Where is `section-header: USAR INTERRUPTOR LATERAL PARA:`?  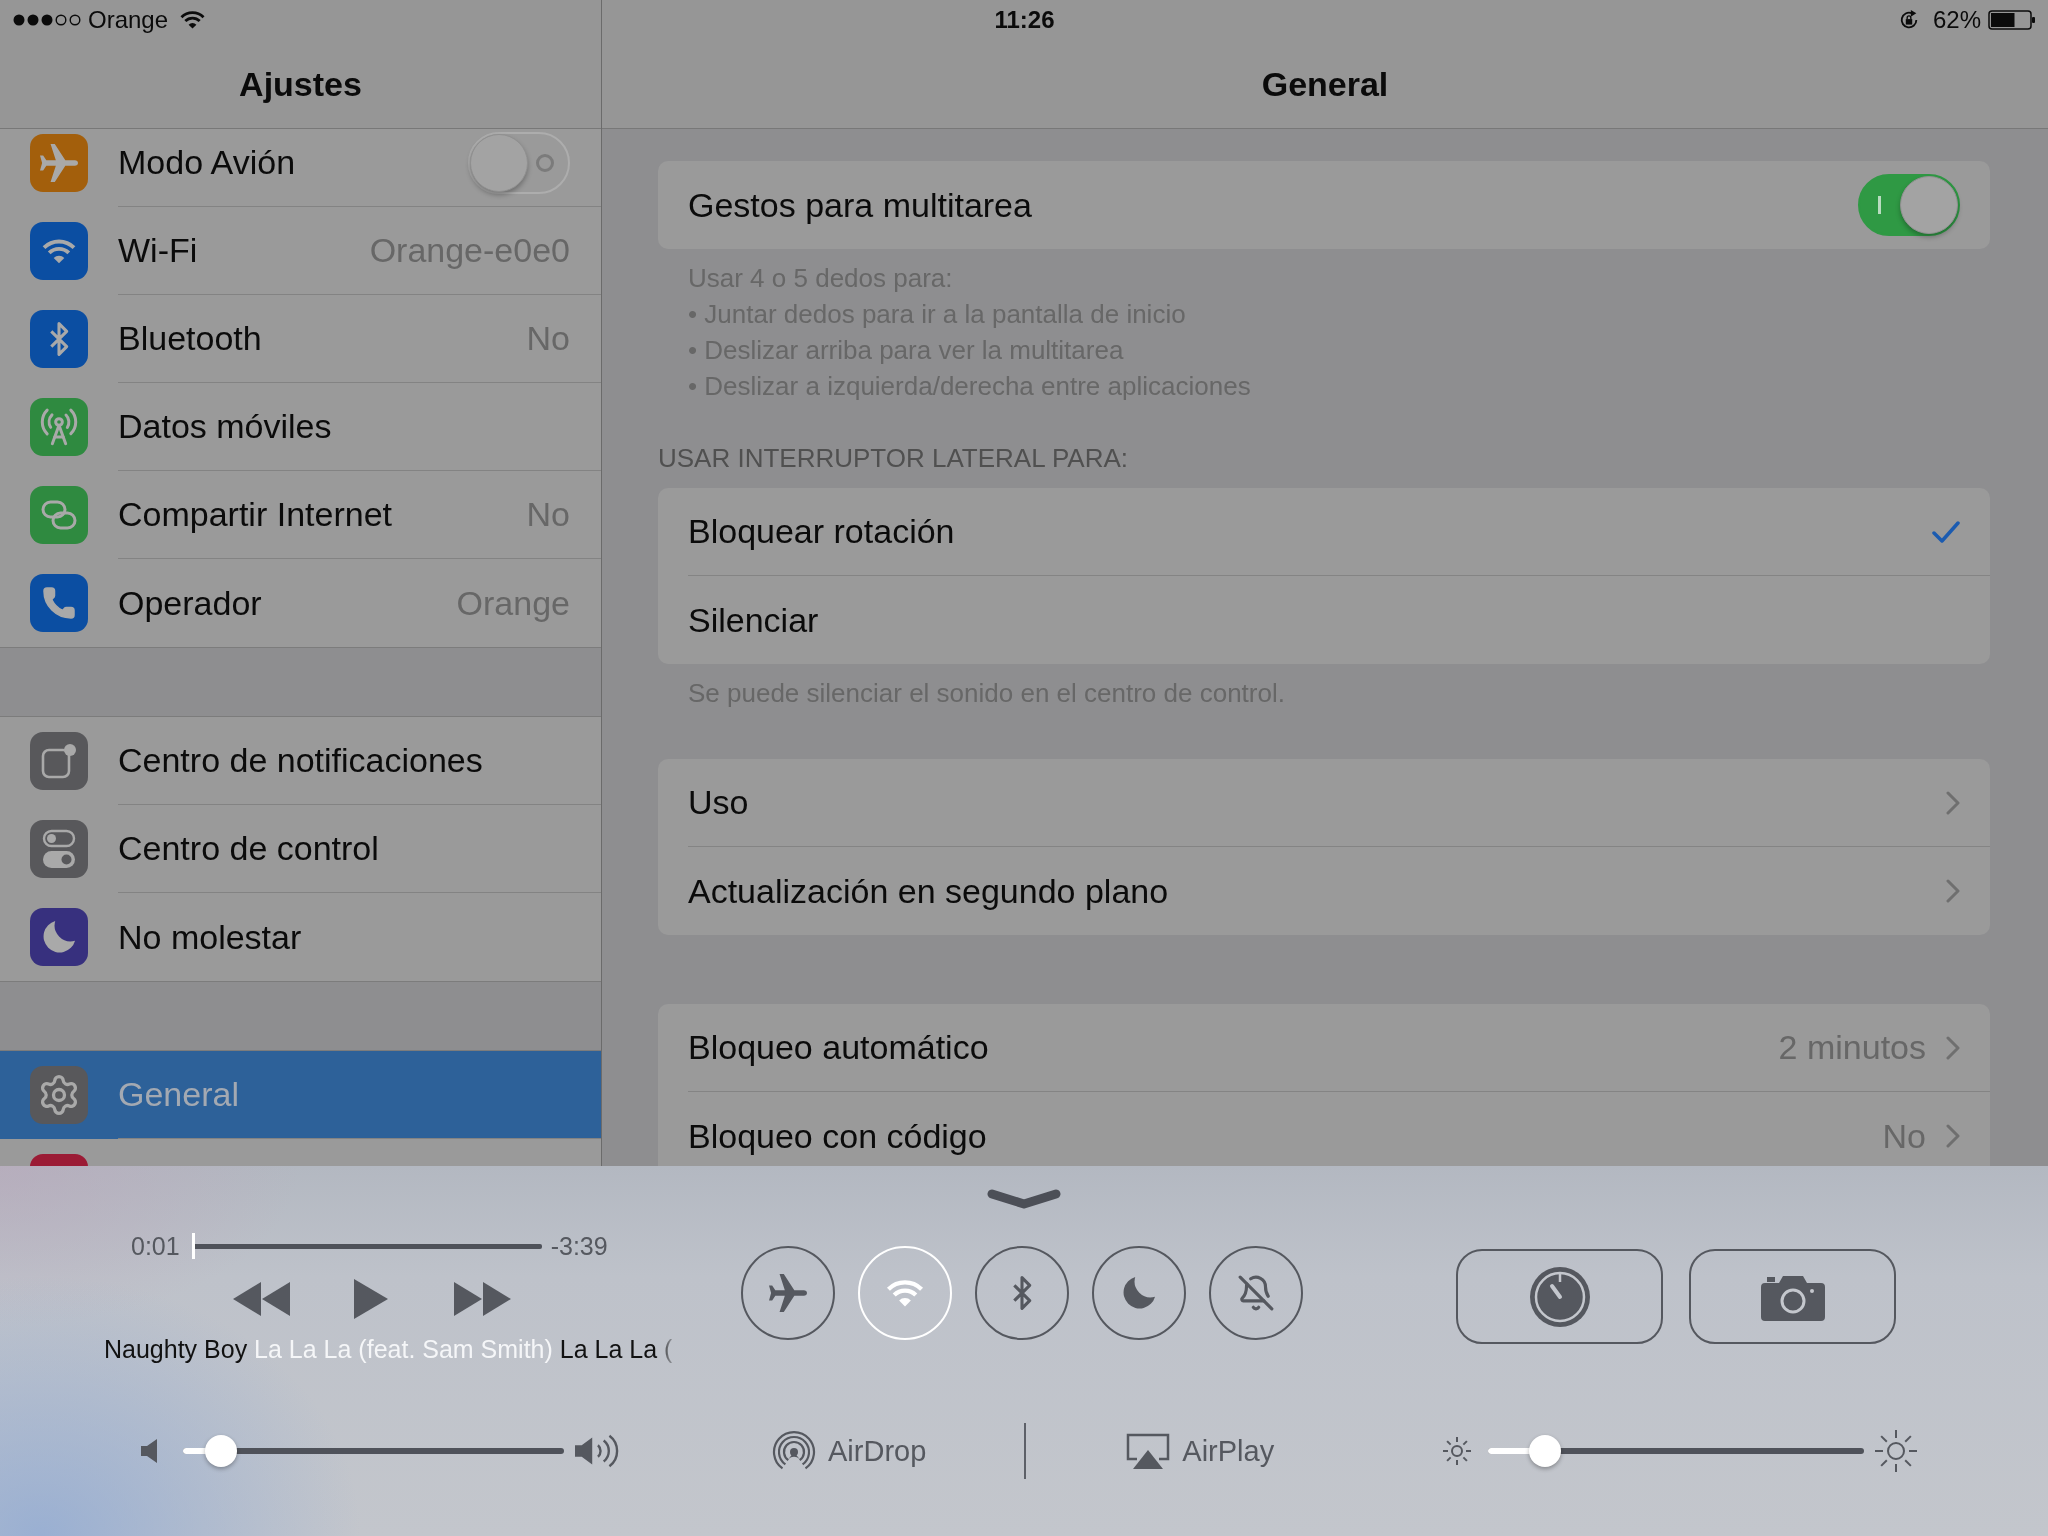 section-header: USAR INTERRUPTOR LATERAL PARA: is located at coordinates (893, 458).